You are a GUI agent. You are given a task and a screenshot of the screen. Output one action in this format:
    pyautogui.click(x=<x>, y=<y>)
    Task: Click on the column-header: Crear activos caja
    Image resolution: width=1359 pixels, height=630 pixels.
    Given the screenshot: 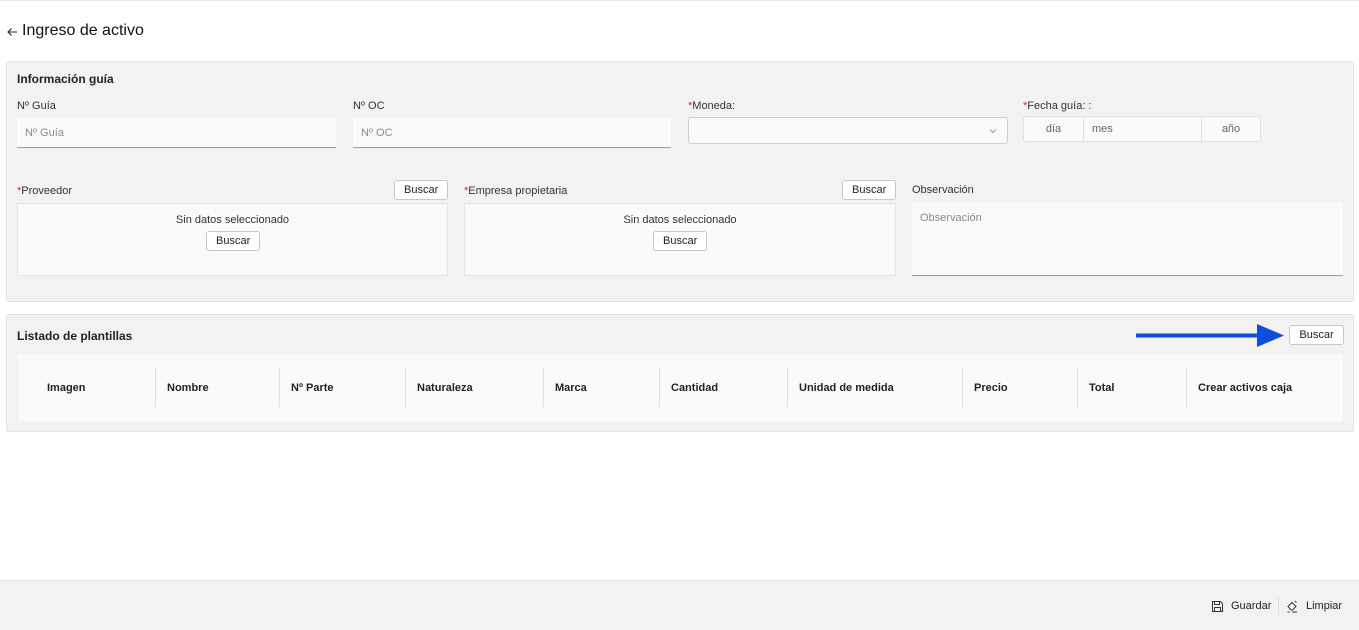 What is the action you would take?
    pyautogui.click(x=1264, y=387)
    